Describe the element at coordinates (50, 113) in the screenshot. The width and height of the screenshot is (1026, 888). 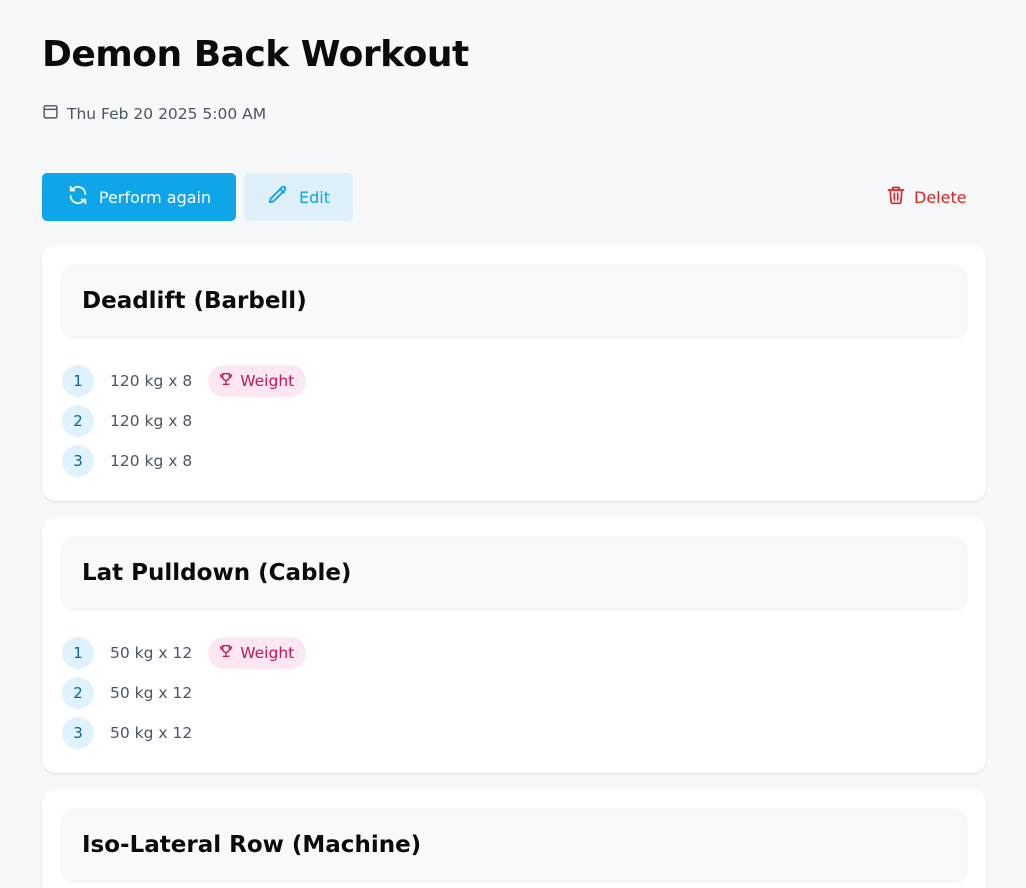
I see `calendar-icon` at that location.